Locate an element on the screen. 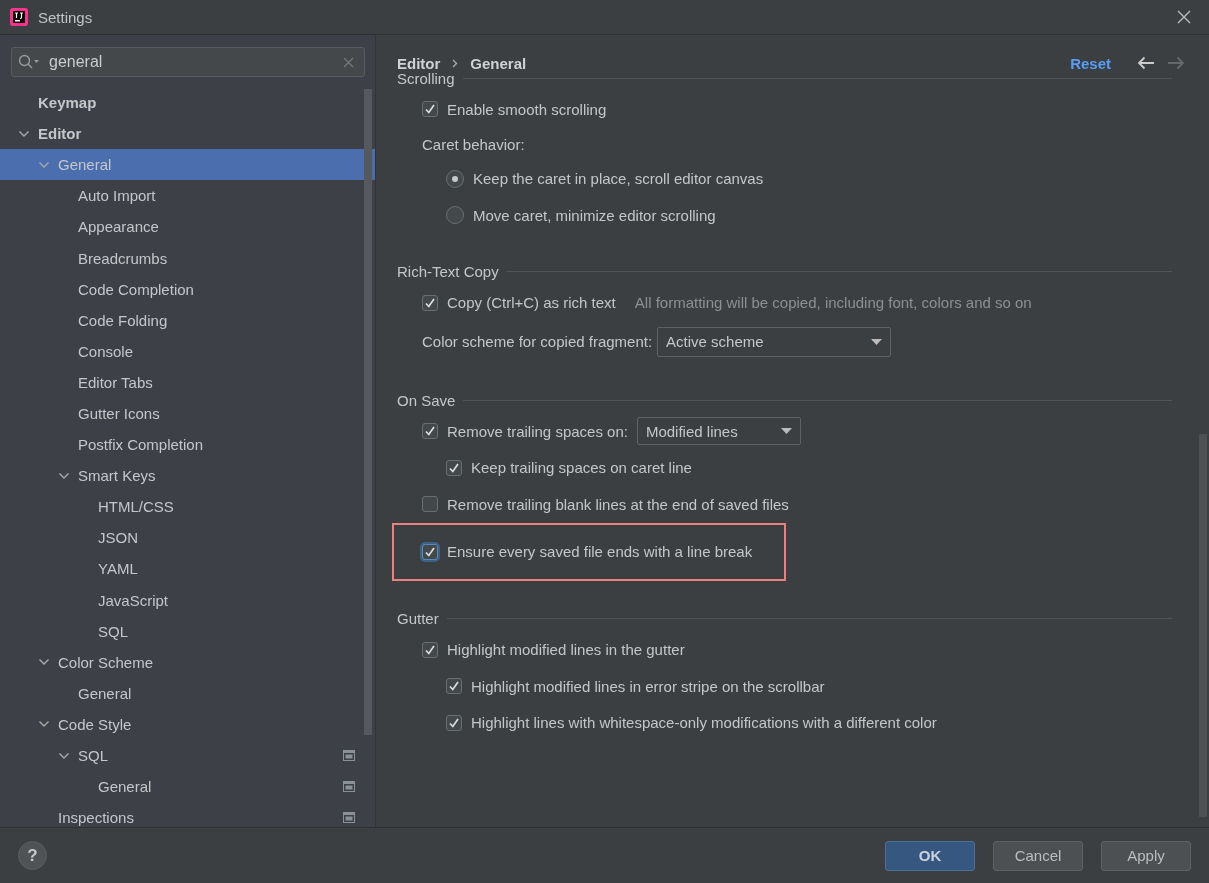 This screenshot has height=883, width=1209. back-arrow-icon is located at coordinates (1146, 63).